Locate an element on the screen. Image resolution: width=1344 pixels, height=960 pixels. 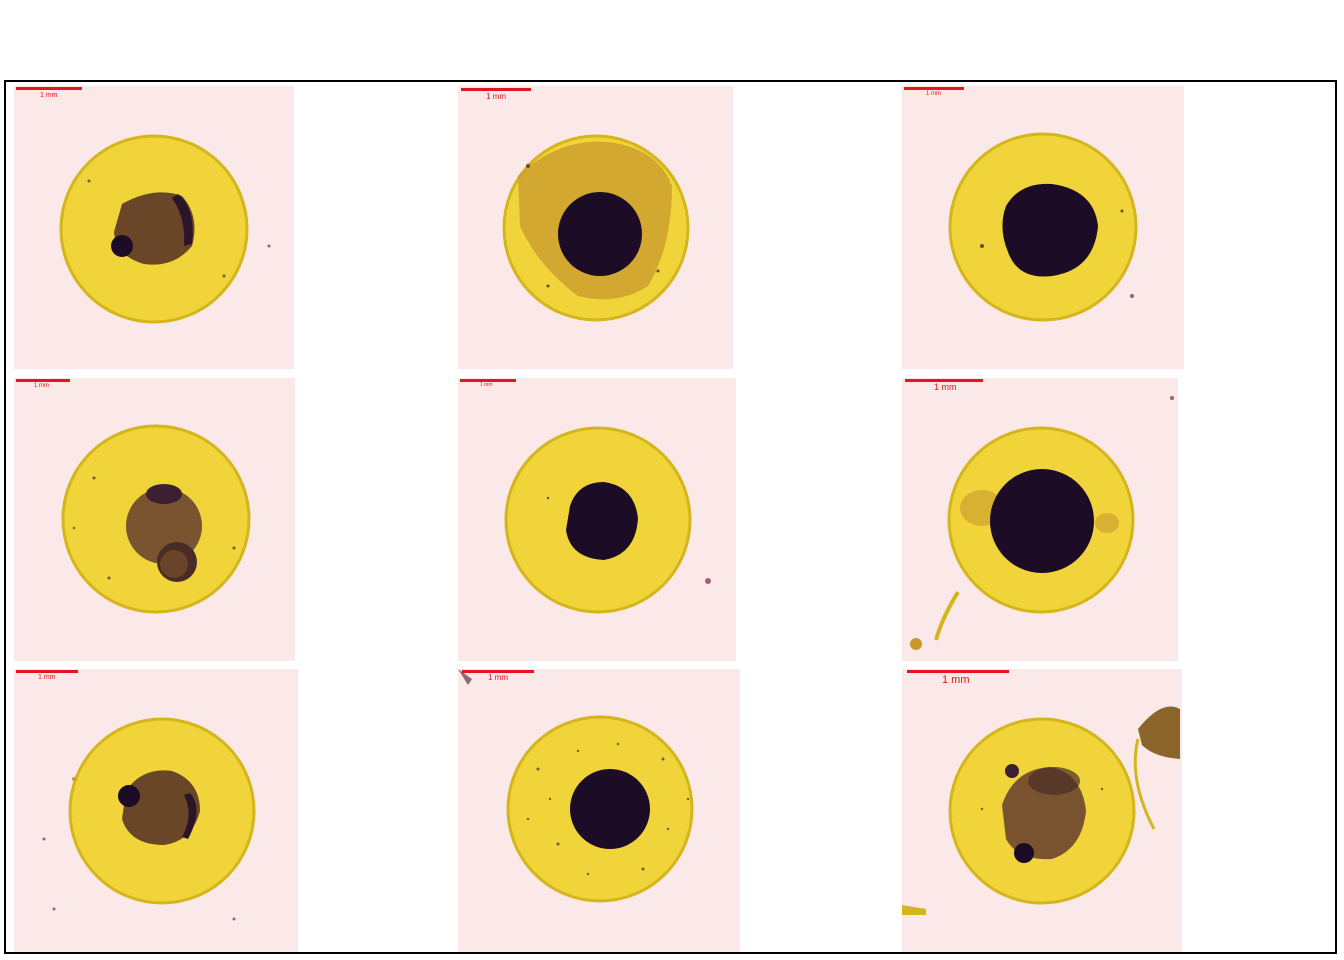
embryo-panel-7: 1 mm is located at coordinates (156, 810).